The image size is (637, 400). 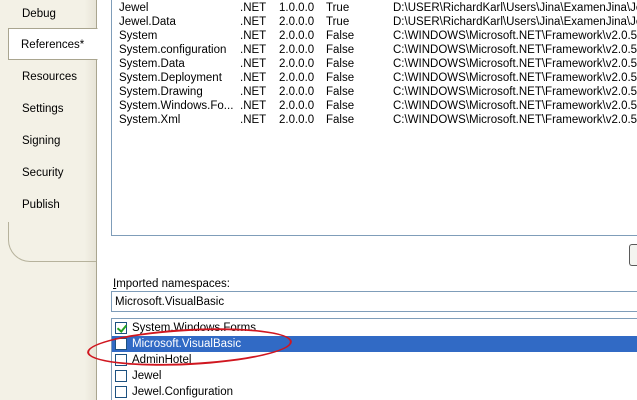 What do you see at coordinates (53, 44) in the screenshot?
I see `tab-references: References*` at bounding box center [53, 44].